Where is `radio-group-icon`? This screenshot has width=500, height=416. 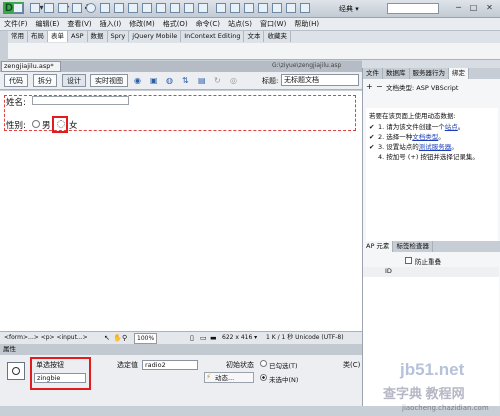
radio-group-icon is located at coordinates (105, 8).